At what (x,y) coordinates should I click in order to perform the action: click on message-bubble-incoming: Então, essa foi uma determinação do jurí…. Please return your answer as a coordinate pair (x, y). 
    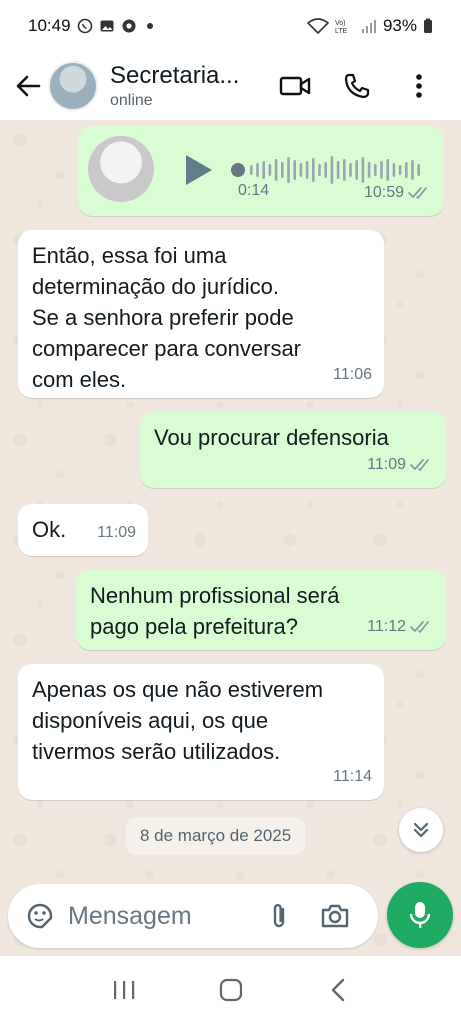
    Looking at the image, I should click on (201, 314).